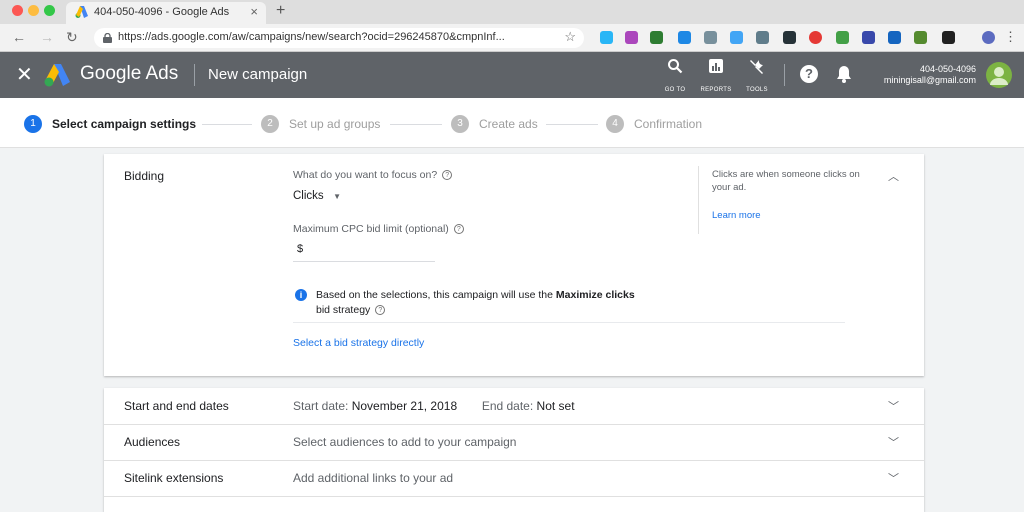  I want to click on row-label: Audiences, so click(152, 442).